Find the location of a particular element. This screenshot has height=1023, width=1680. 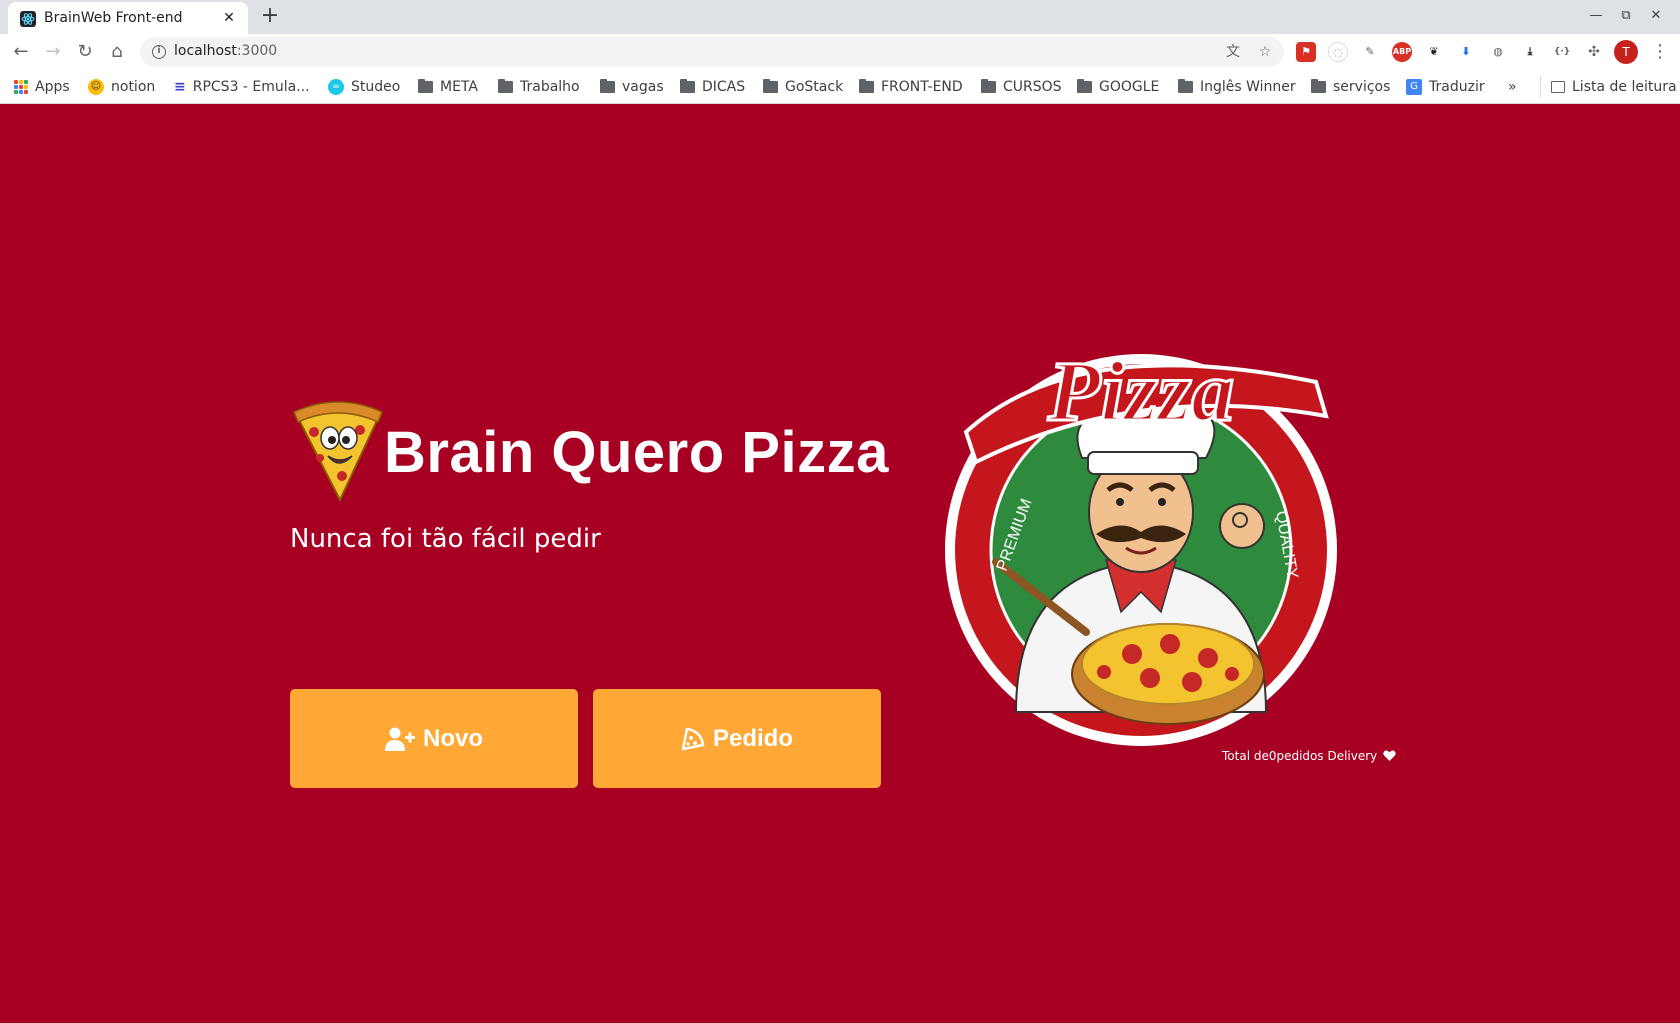

url-text: localhost:3000 is located at coordinates (225, 51).